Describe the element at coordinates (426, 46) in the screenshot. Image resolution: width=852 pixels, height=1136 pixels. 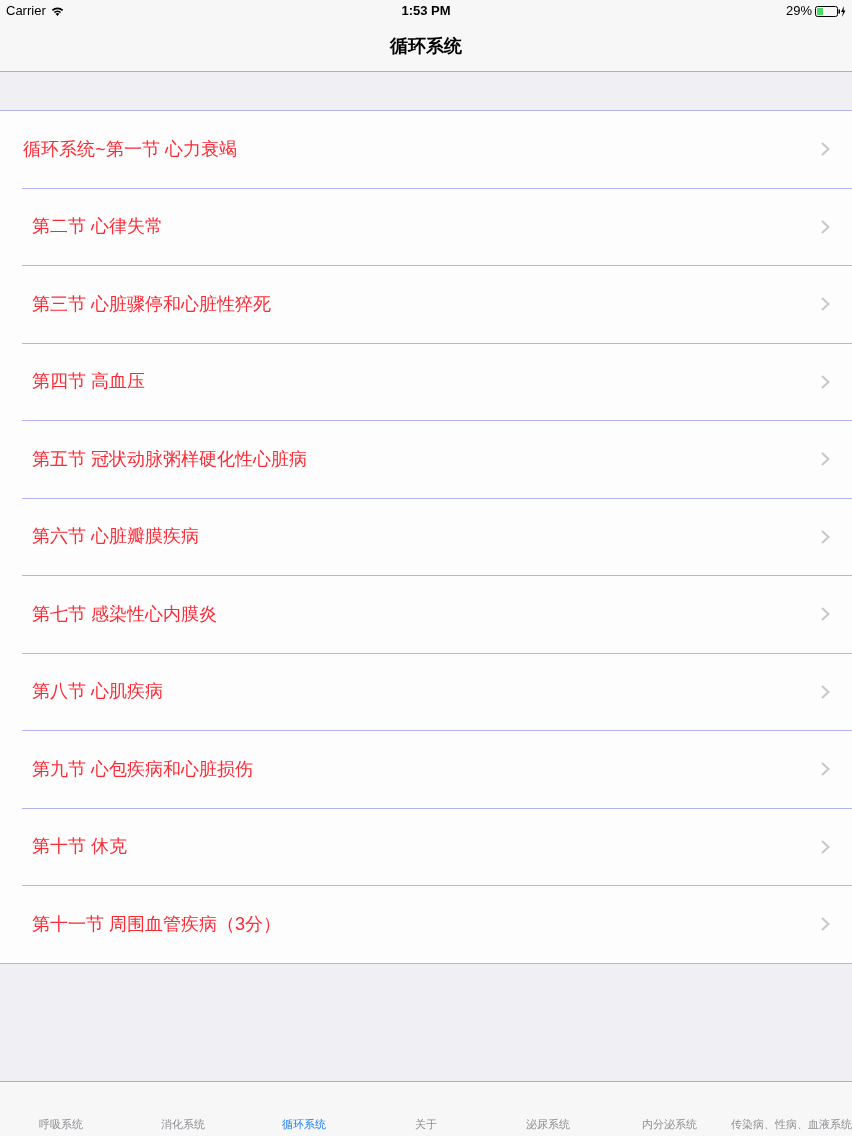
I see `nav-title: 循环系统` at that location.